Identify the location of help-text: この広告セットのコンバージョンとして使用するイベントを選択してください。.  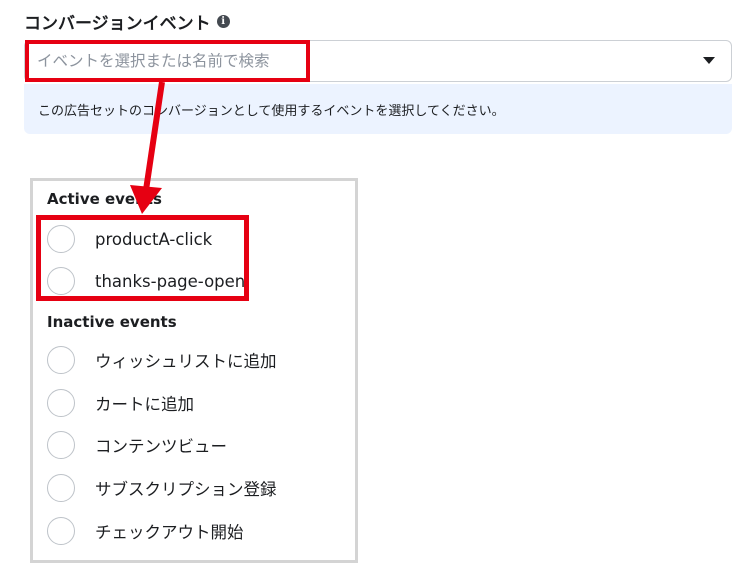
(271, 111).